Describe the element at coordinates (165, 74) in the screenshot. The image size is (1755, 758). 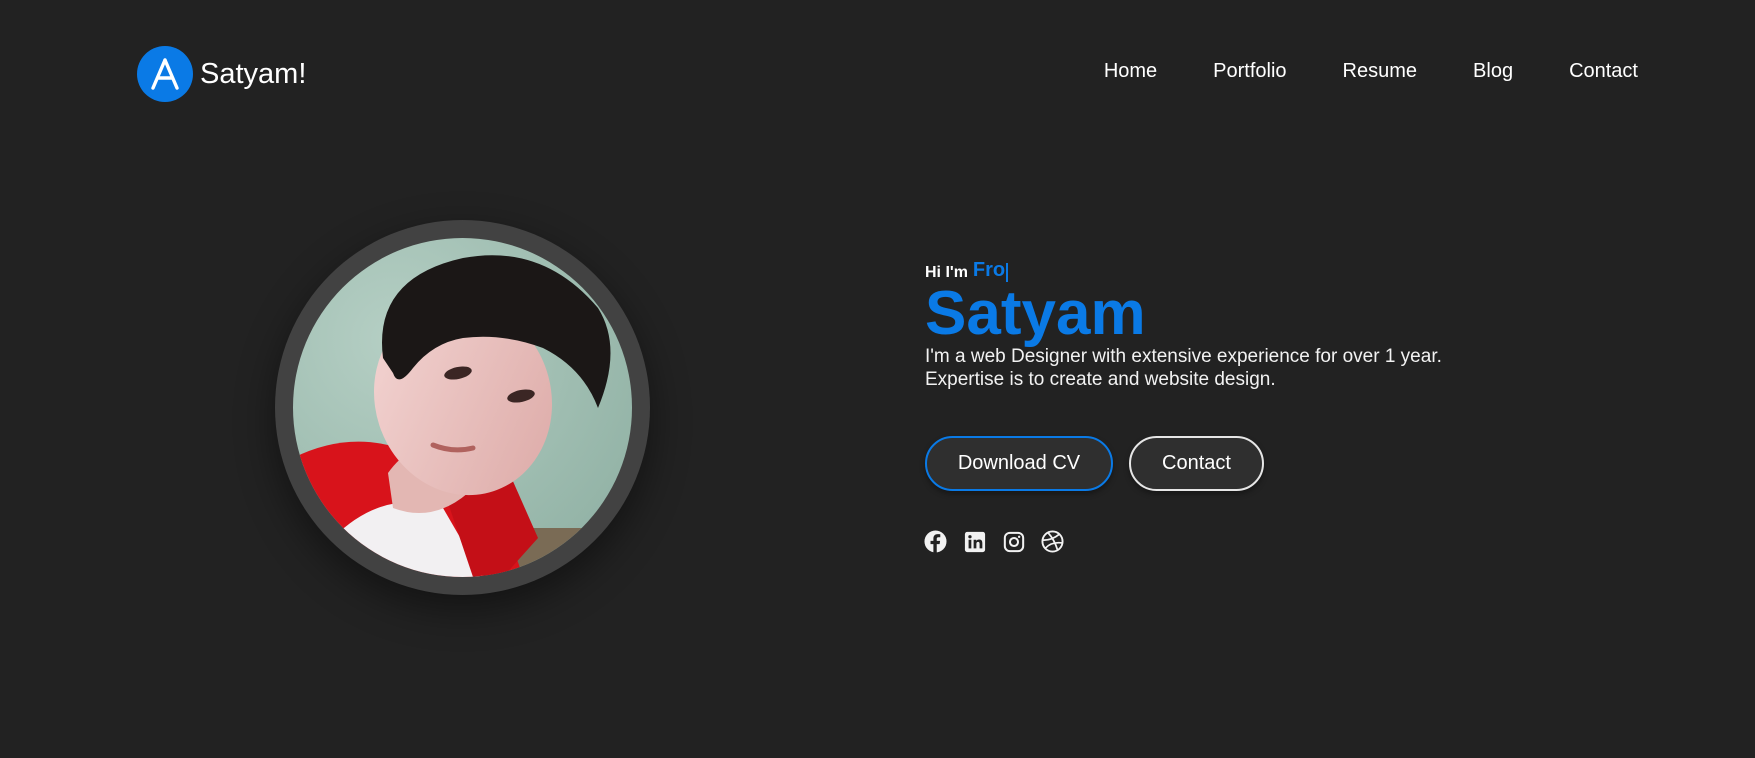
I see `logo-icon` at that location.